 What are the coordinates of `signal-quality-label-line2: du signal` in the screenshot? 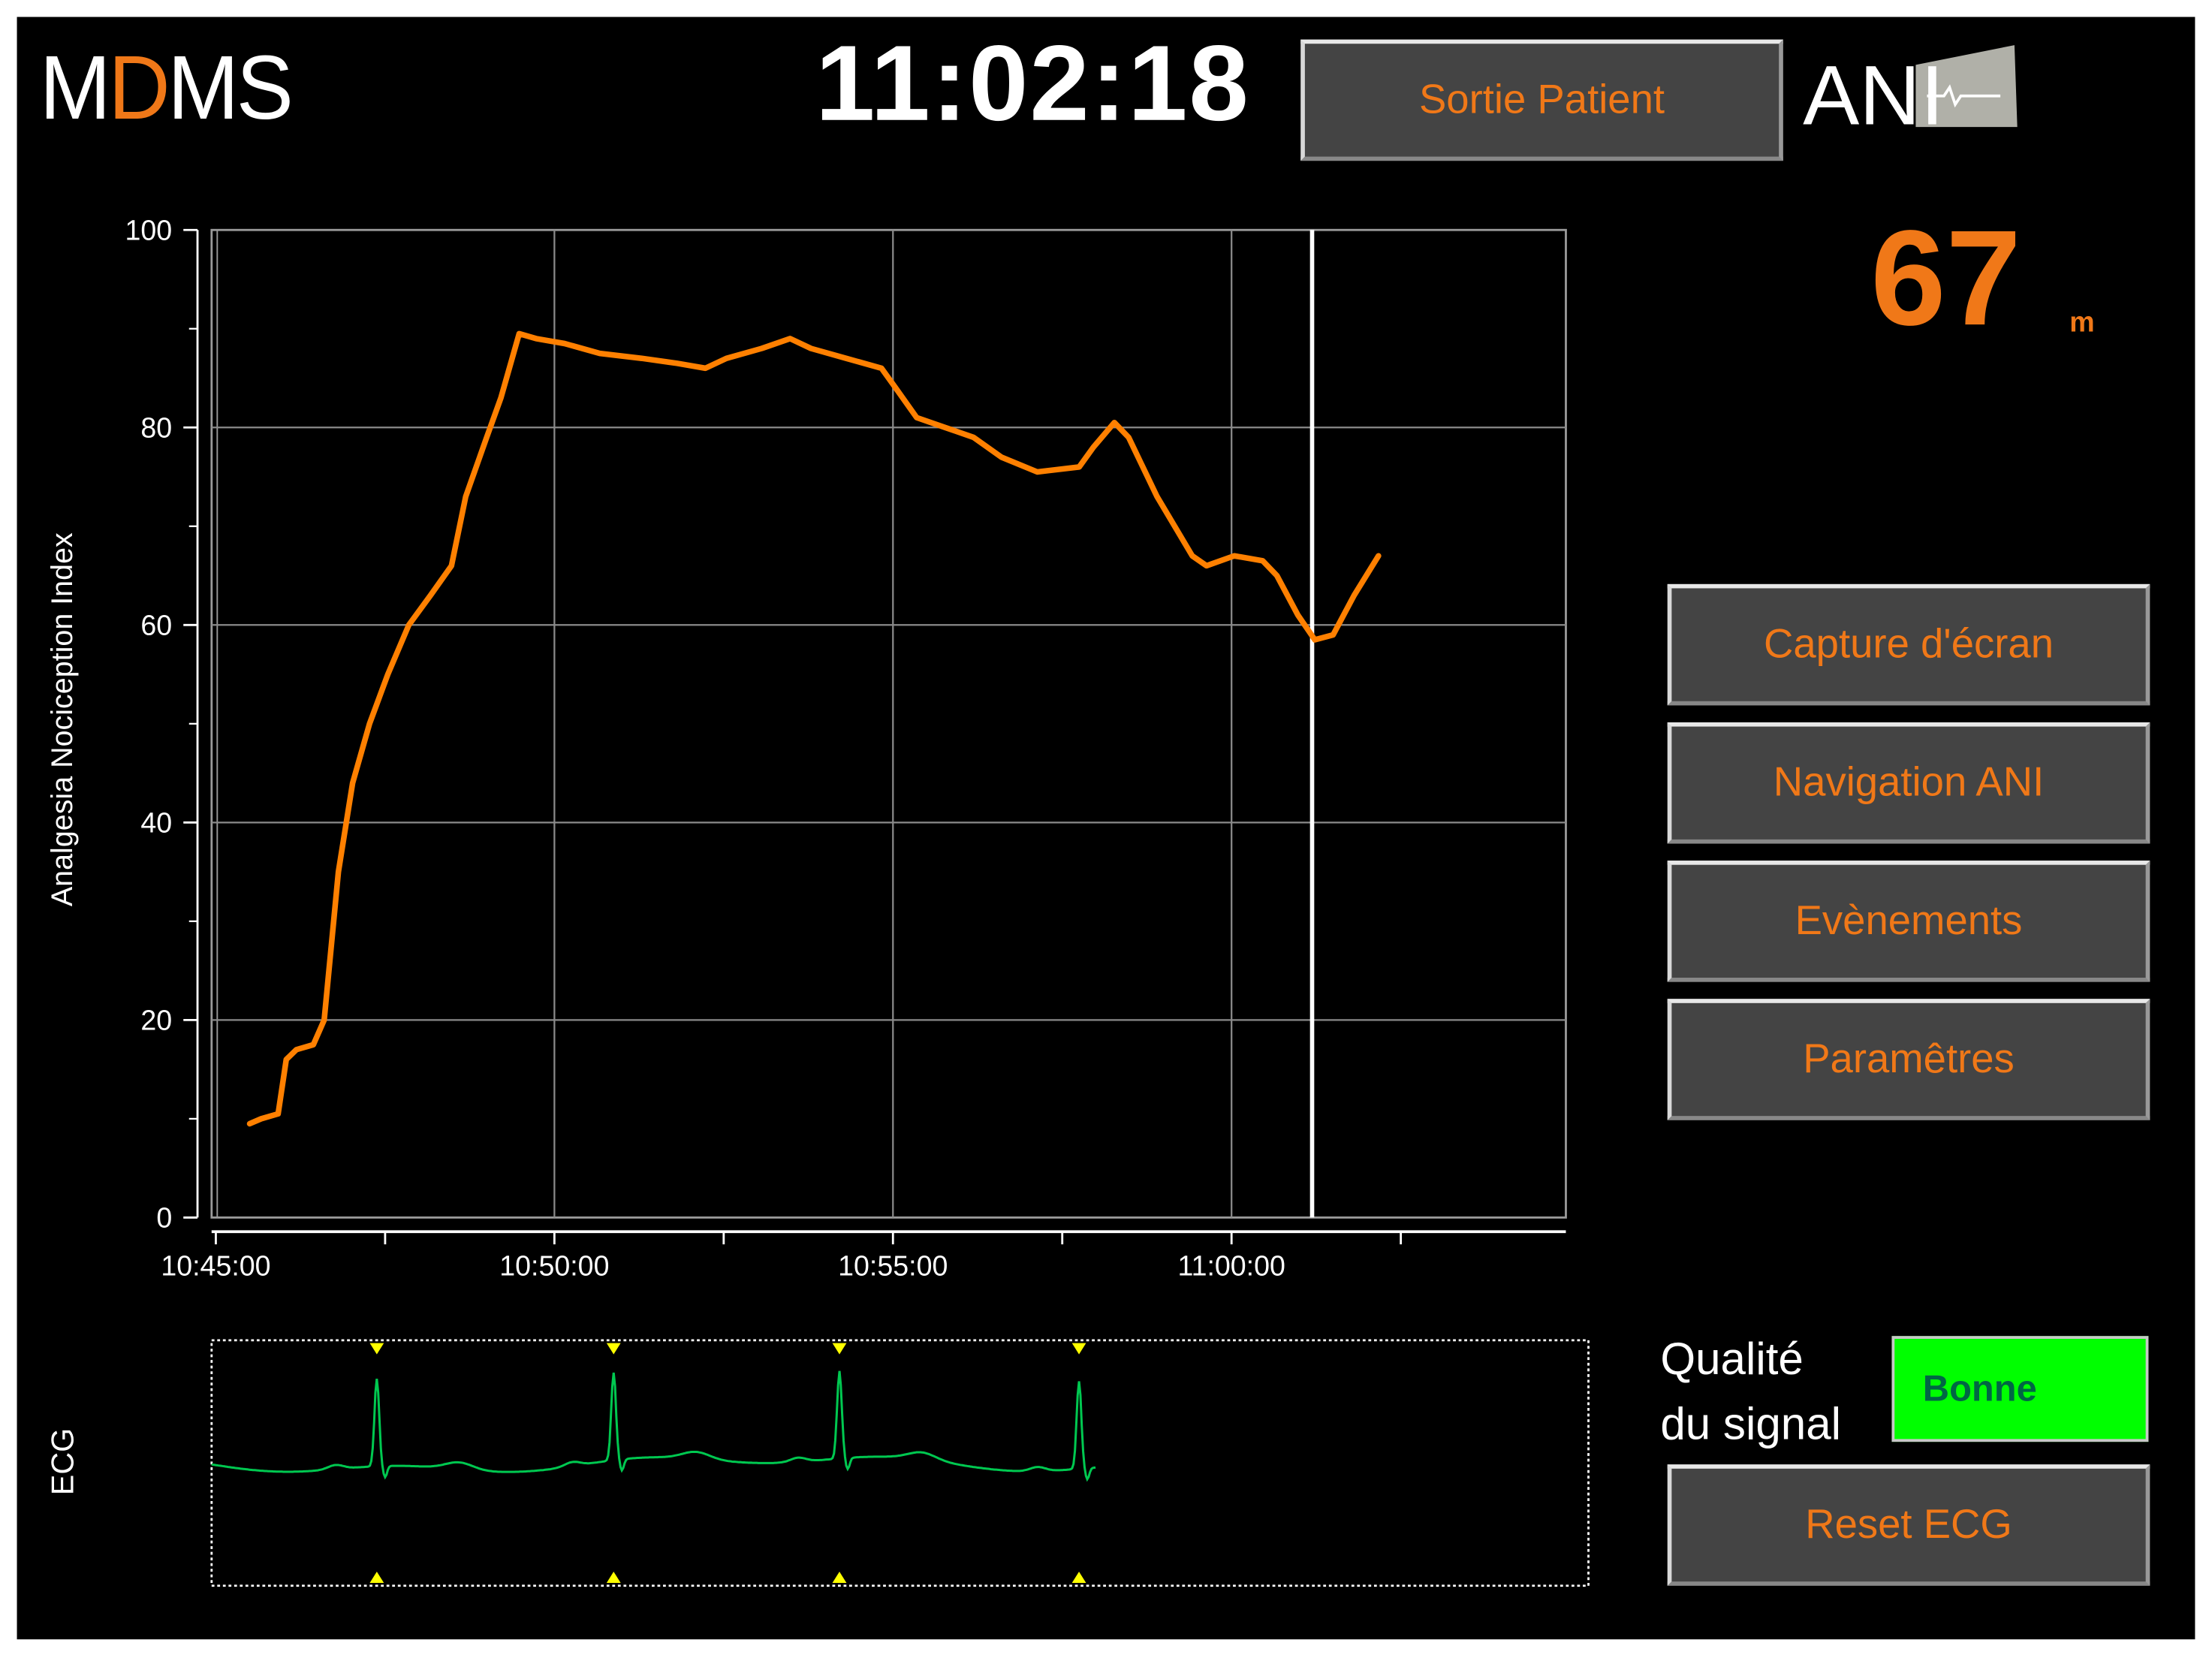 It's located at (1751, 1423).